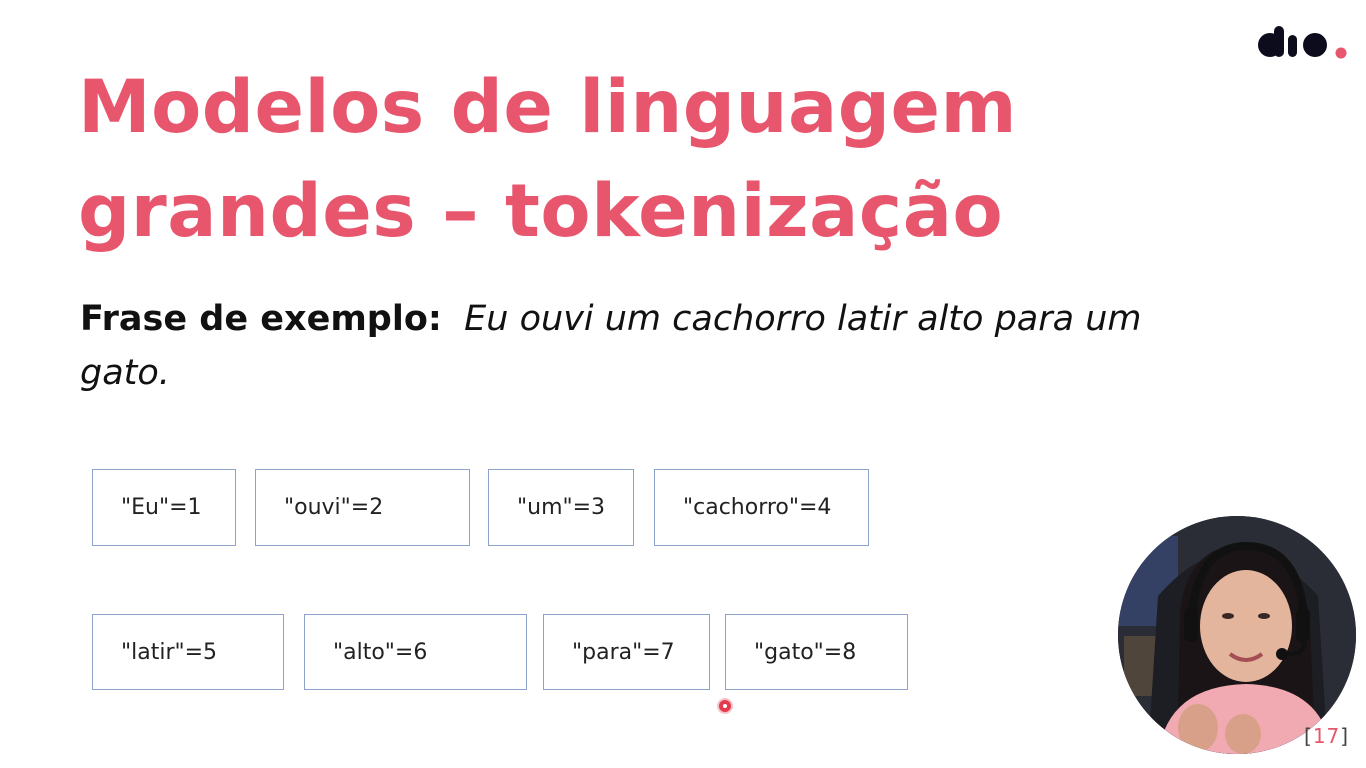 Image resolution: width=1366 pixels, height=768 pixels. I want to click on page-number-close: ], so click(1345, 736).